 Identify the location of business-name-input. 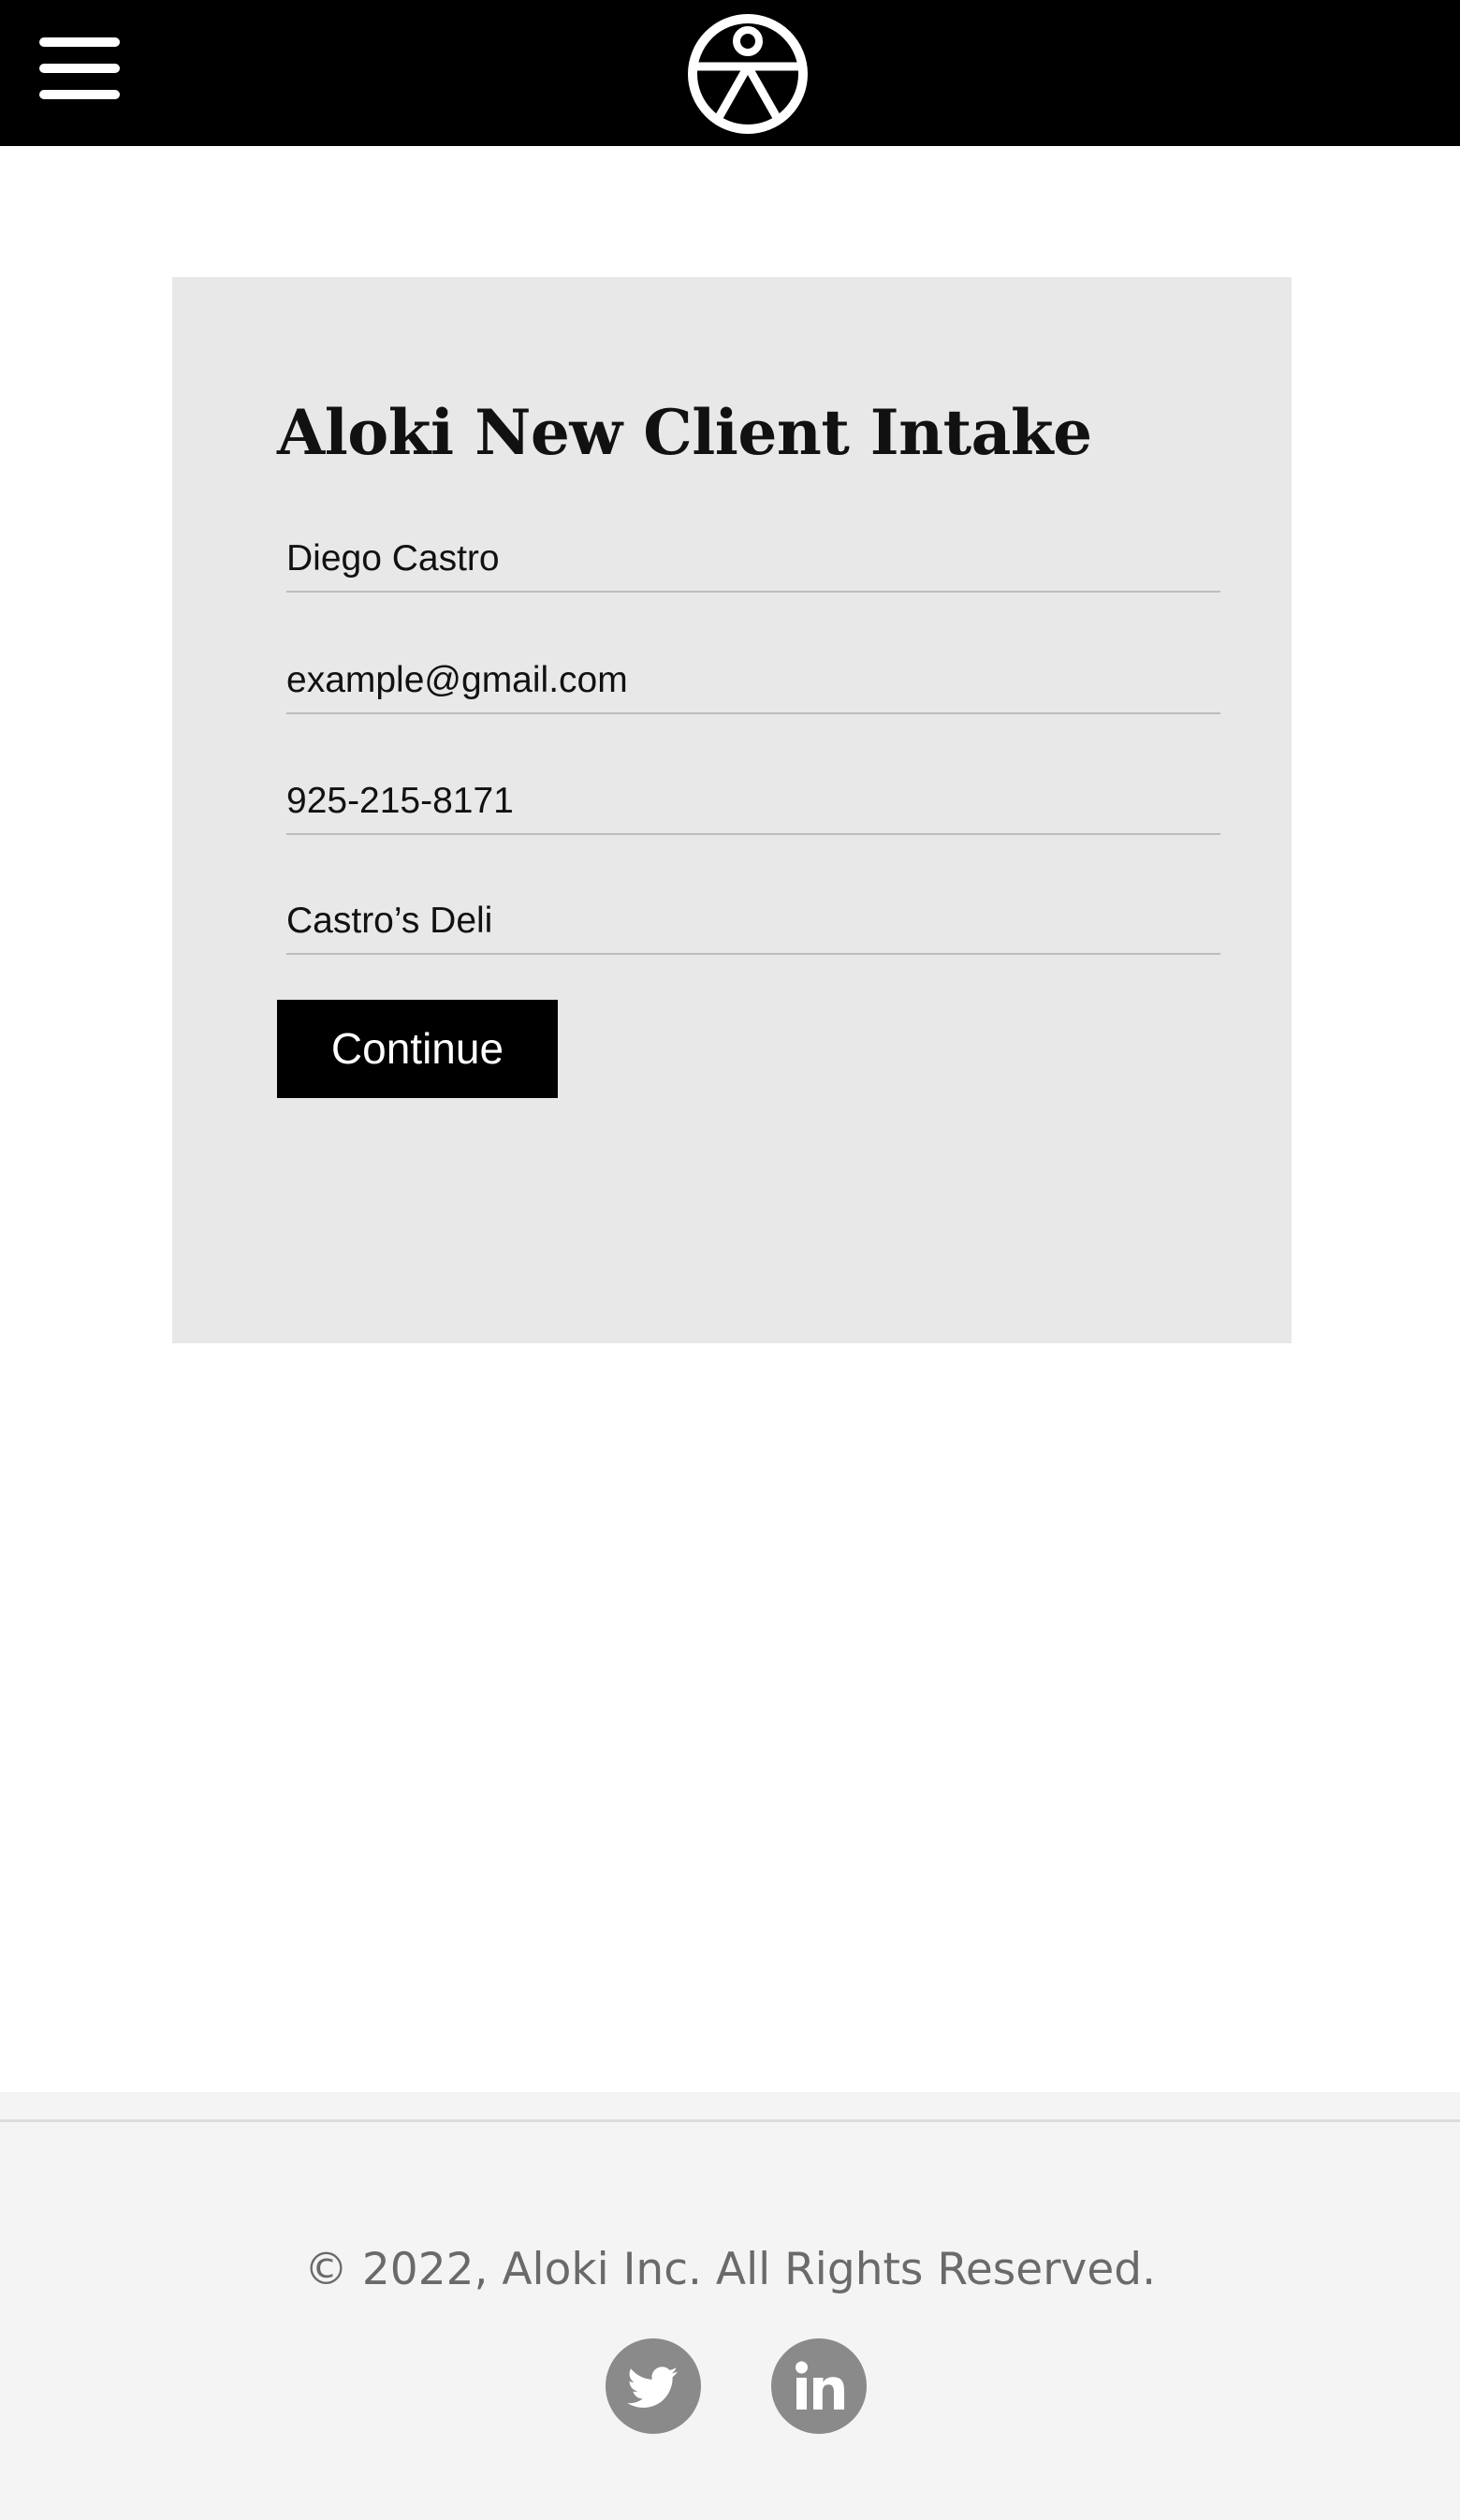
(749, 921).